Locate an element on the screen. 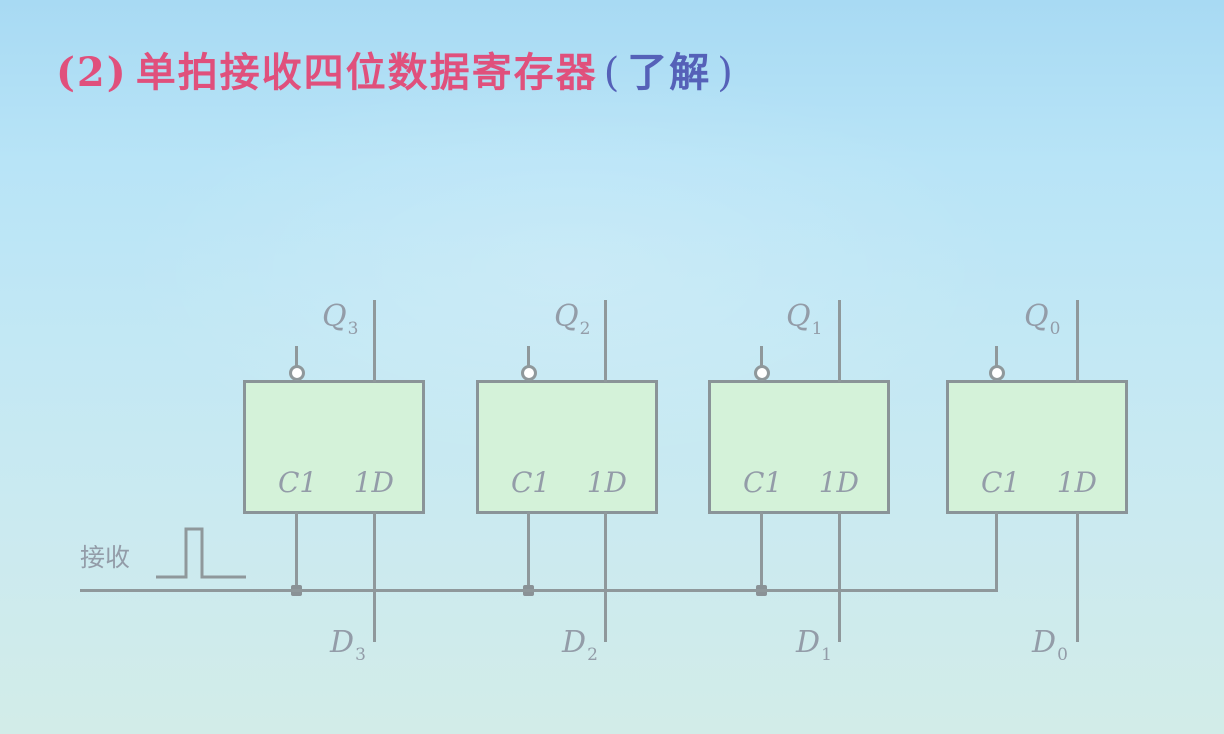 The image size is (1224, 734). output-wire-q3 is located at coordinates (374, 341).